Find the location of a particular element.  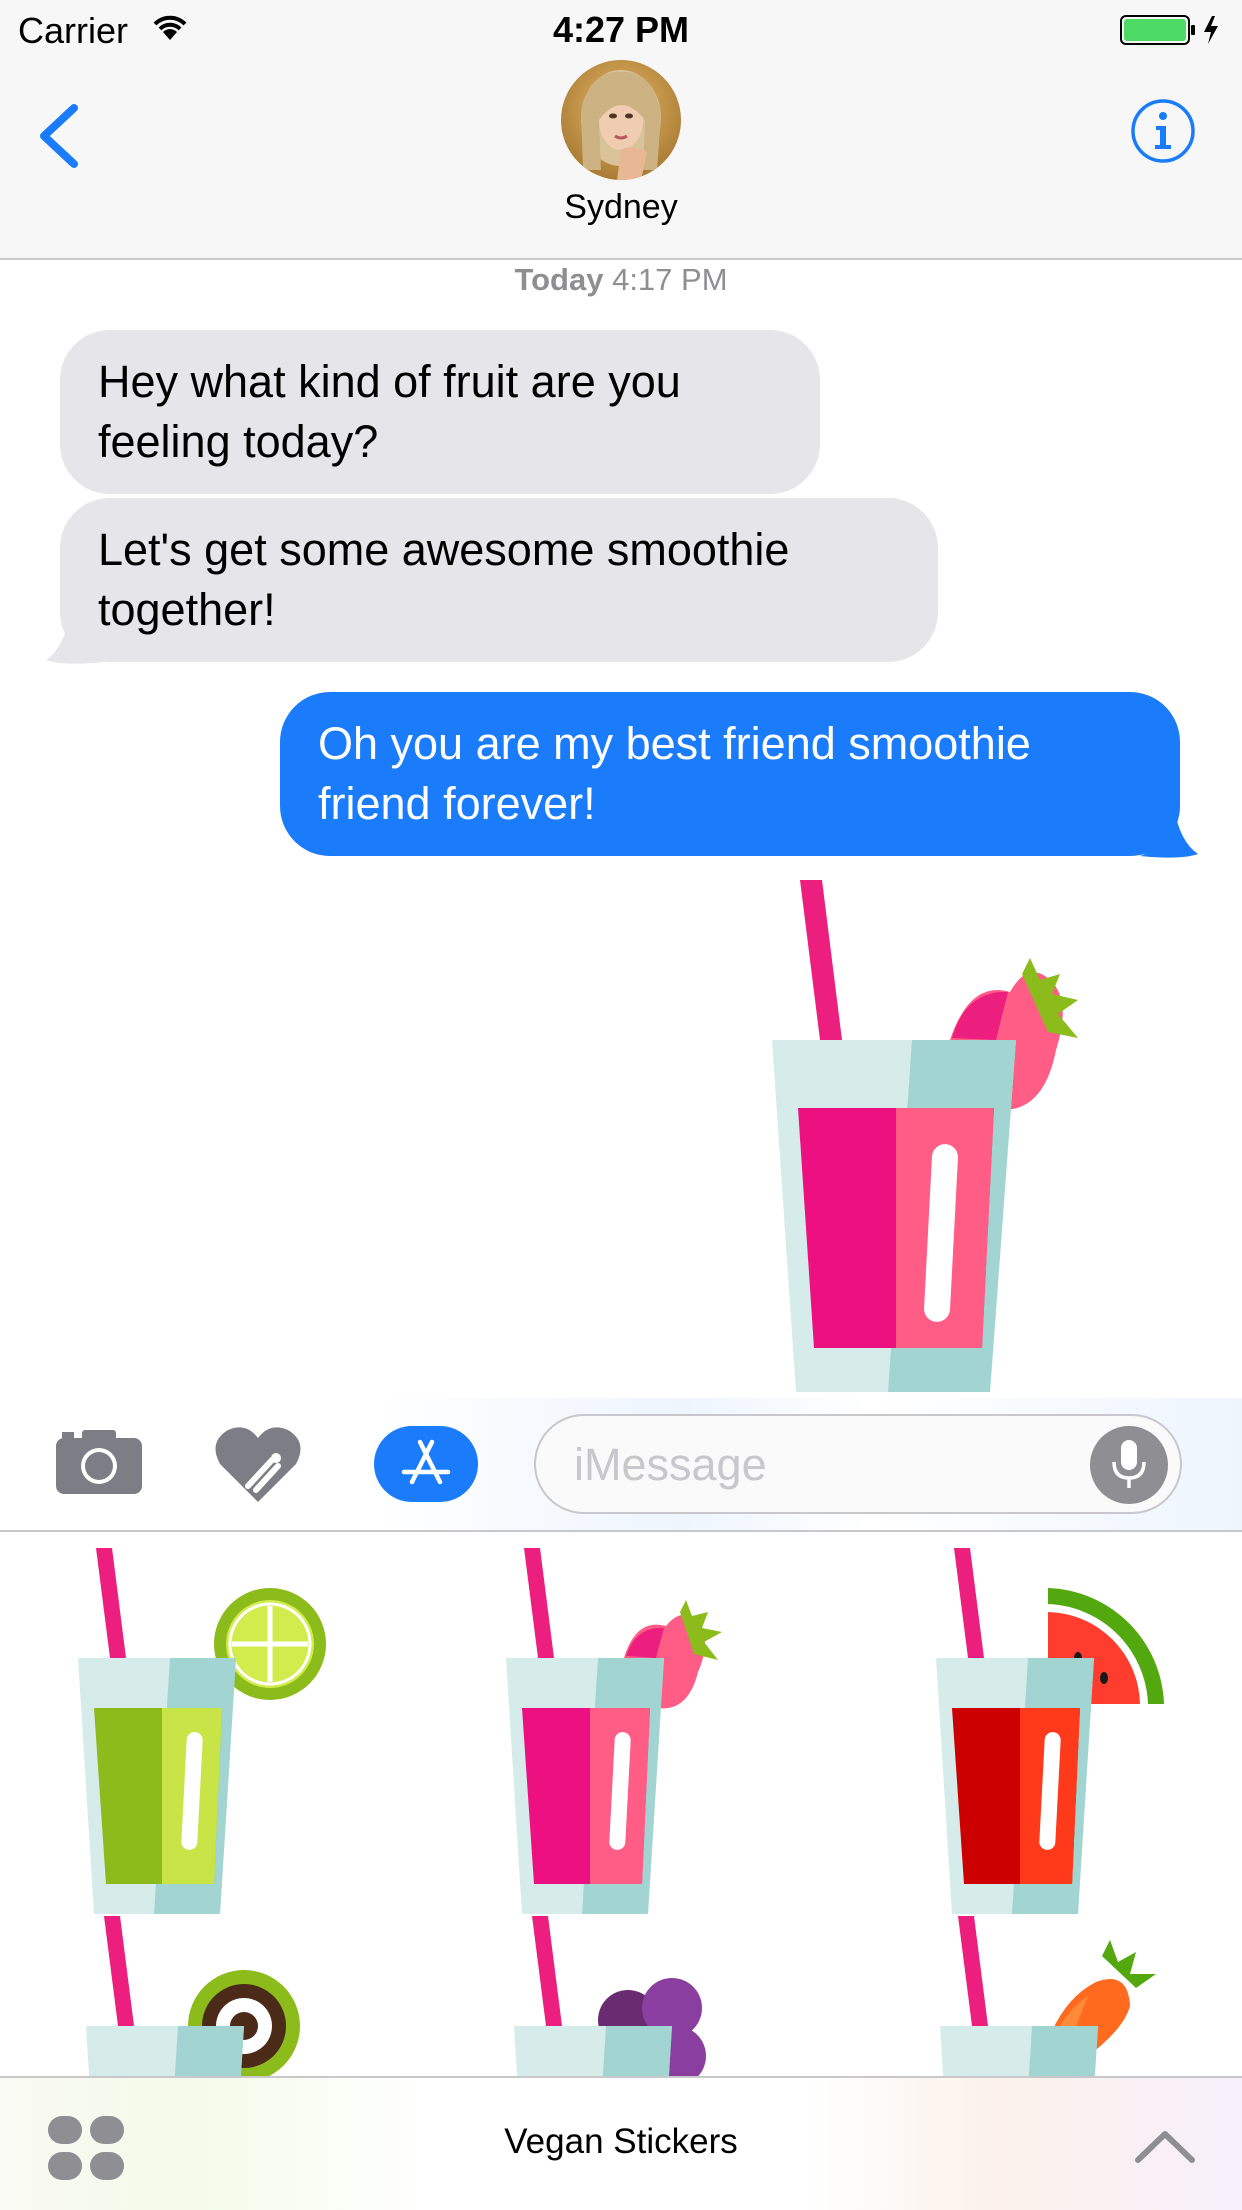

app-drawer-bar: Vegan Stickers is located at coordinates (621, 2143).